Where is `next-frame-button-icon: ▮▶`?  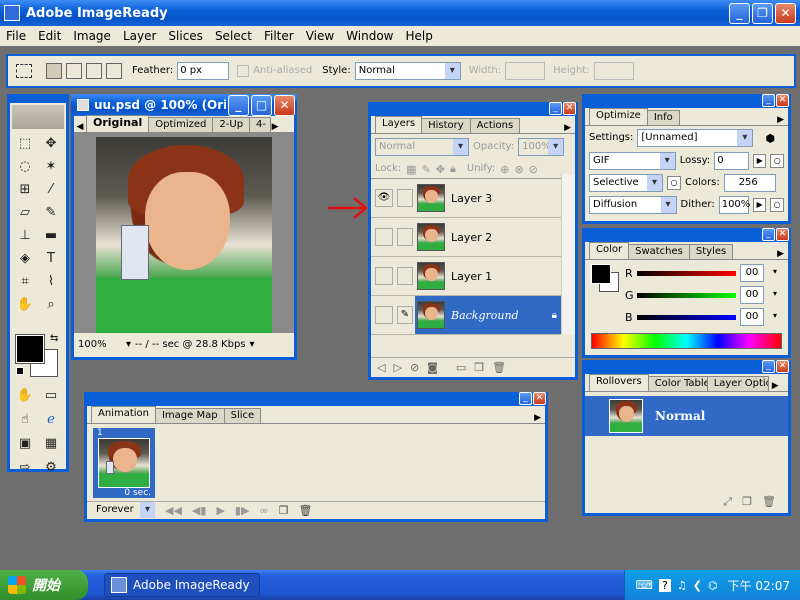
next-frame-button-icon: ▮▶ is located at coordinates (242, 510).